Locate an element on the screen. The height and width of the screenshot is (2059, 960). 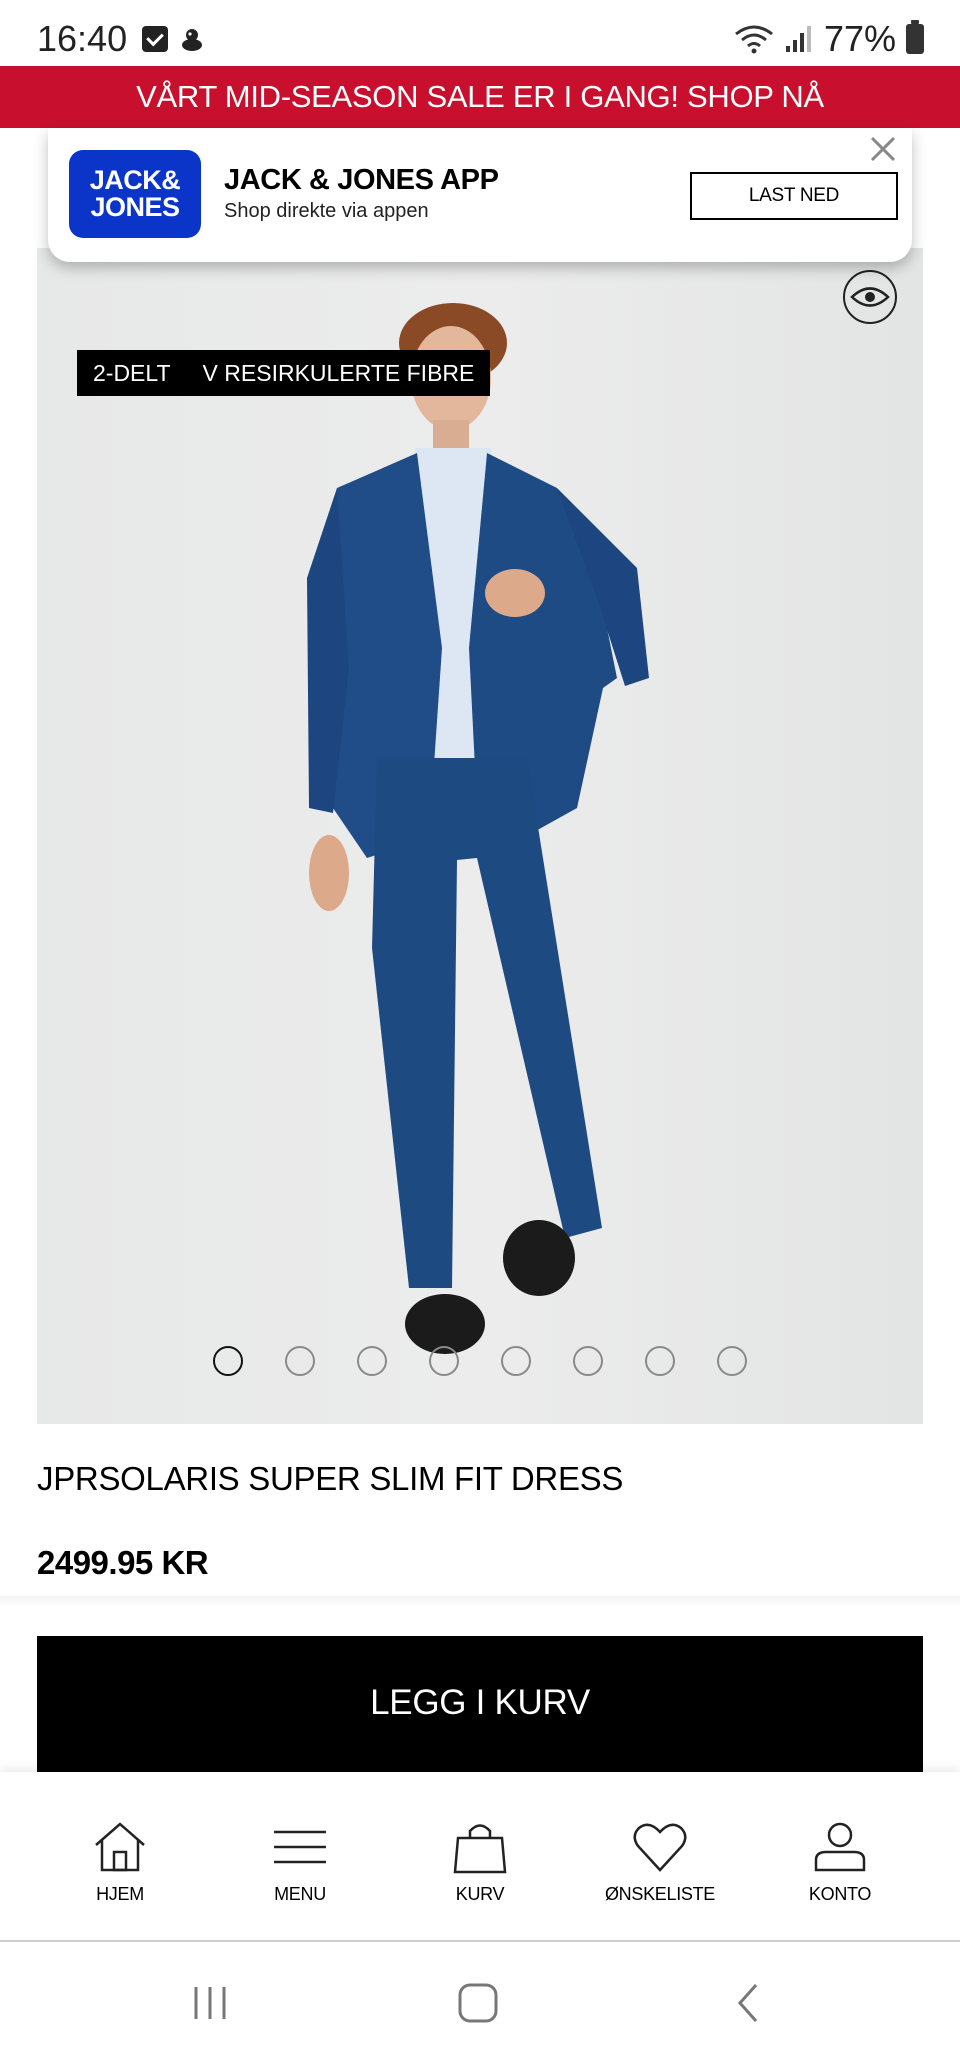
nav-label-cart: KURV is located at coordinates (480, 1894).